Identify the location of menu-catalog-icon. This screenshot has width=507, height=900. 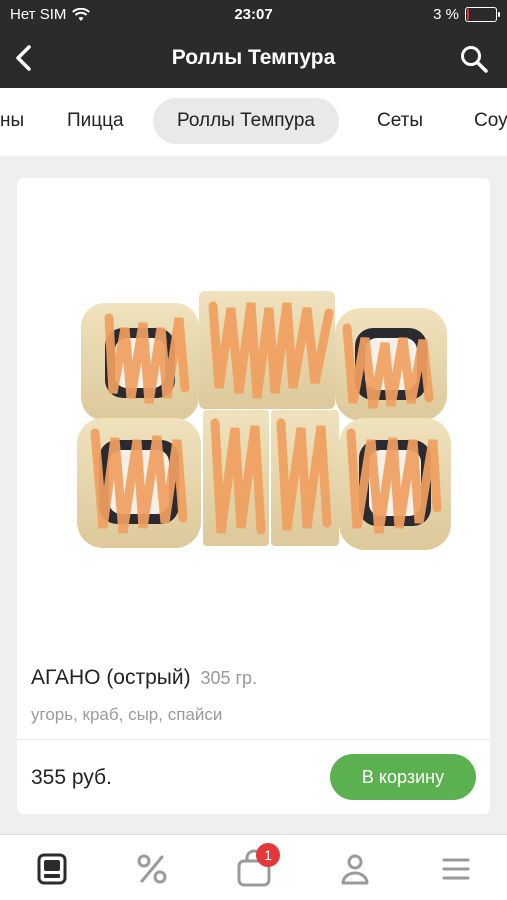
(52, 869).